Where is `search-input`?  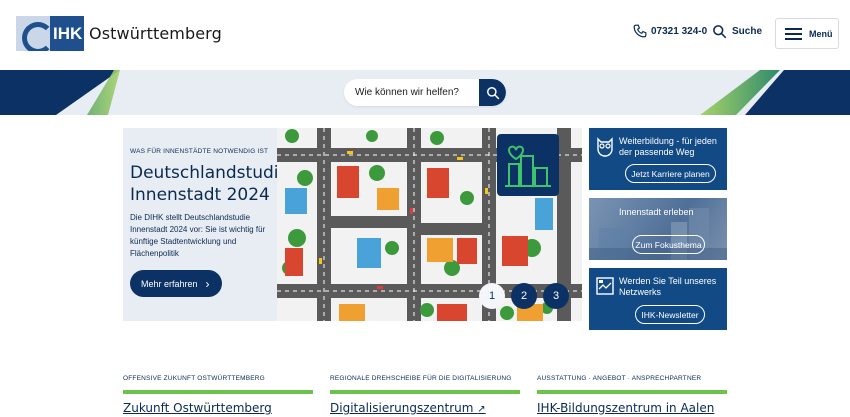 search-input is located at coordinates (411, 92).